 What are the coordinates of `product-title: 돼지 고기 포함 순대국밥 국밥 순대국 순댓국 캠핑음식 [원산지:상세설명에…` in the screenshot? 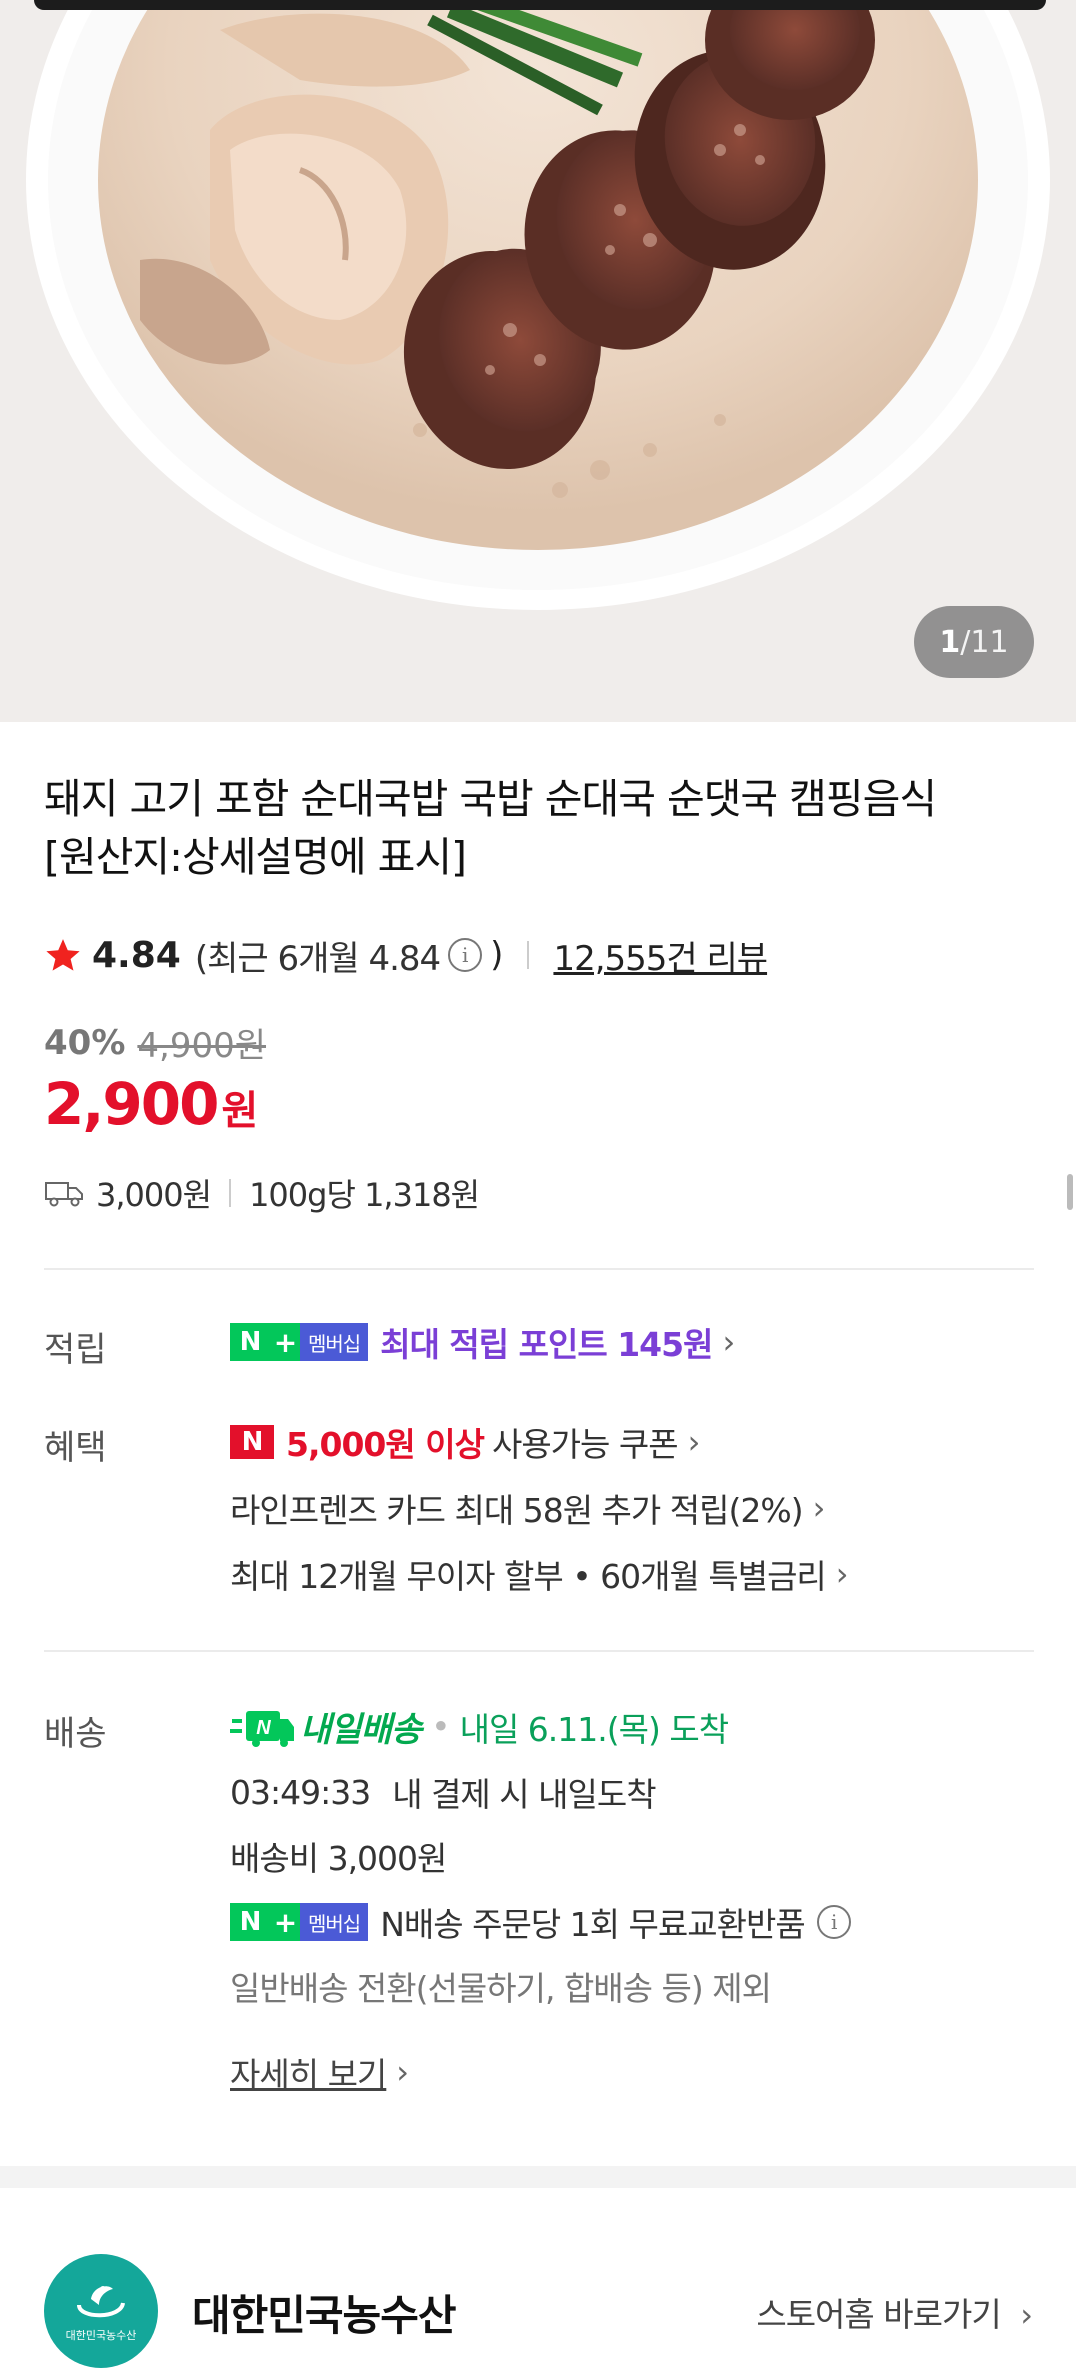 It's located at (539, 828).